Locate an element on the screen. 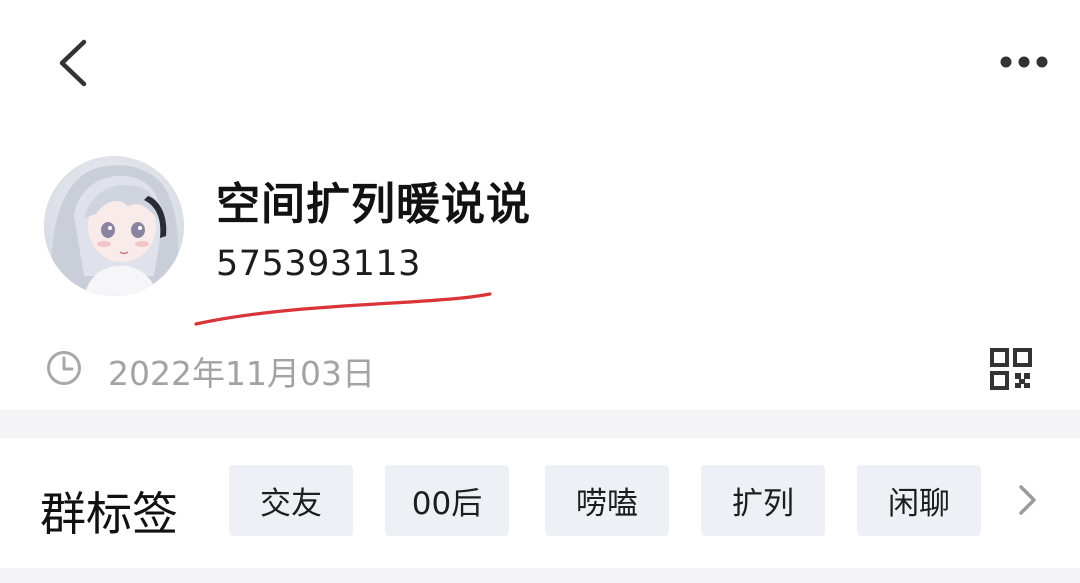  chevron-right-icon is located at coordinates (1027, 500).